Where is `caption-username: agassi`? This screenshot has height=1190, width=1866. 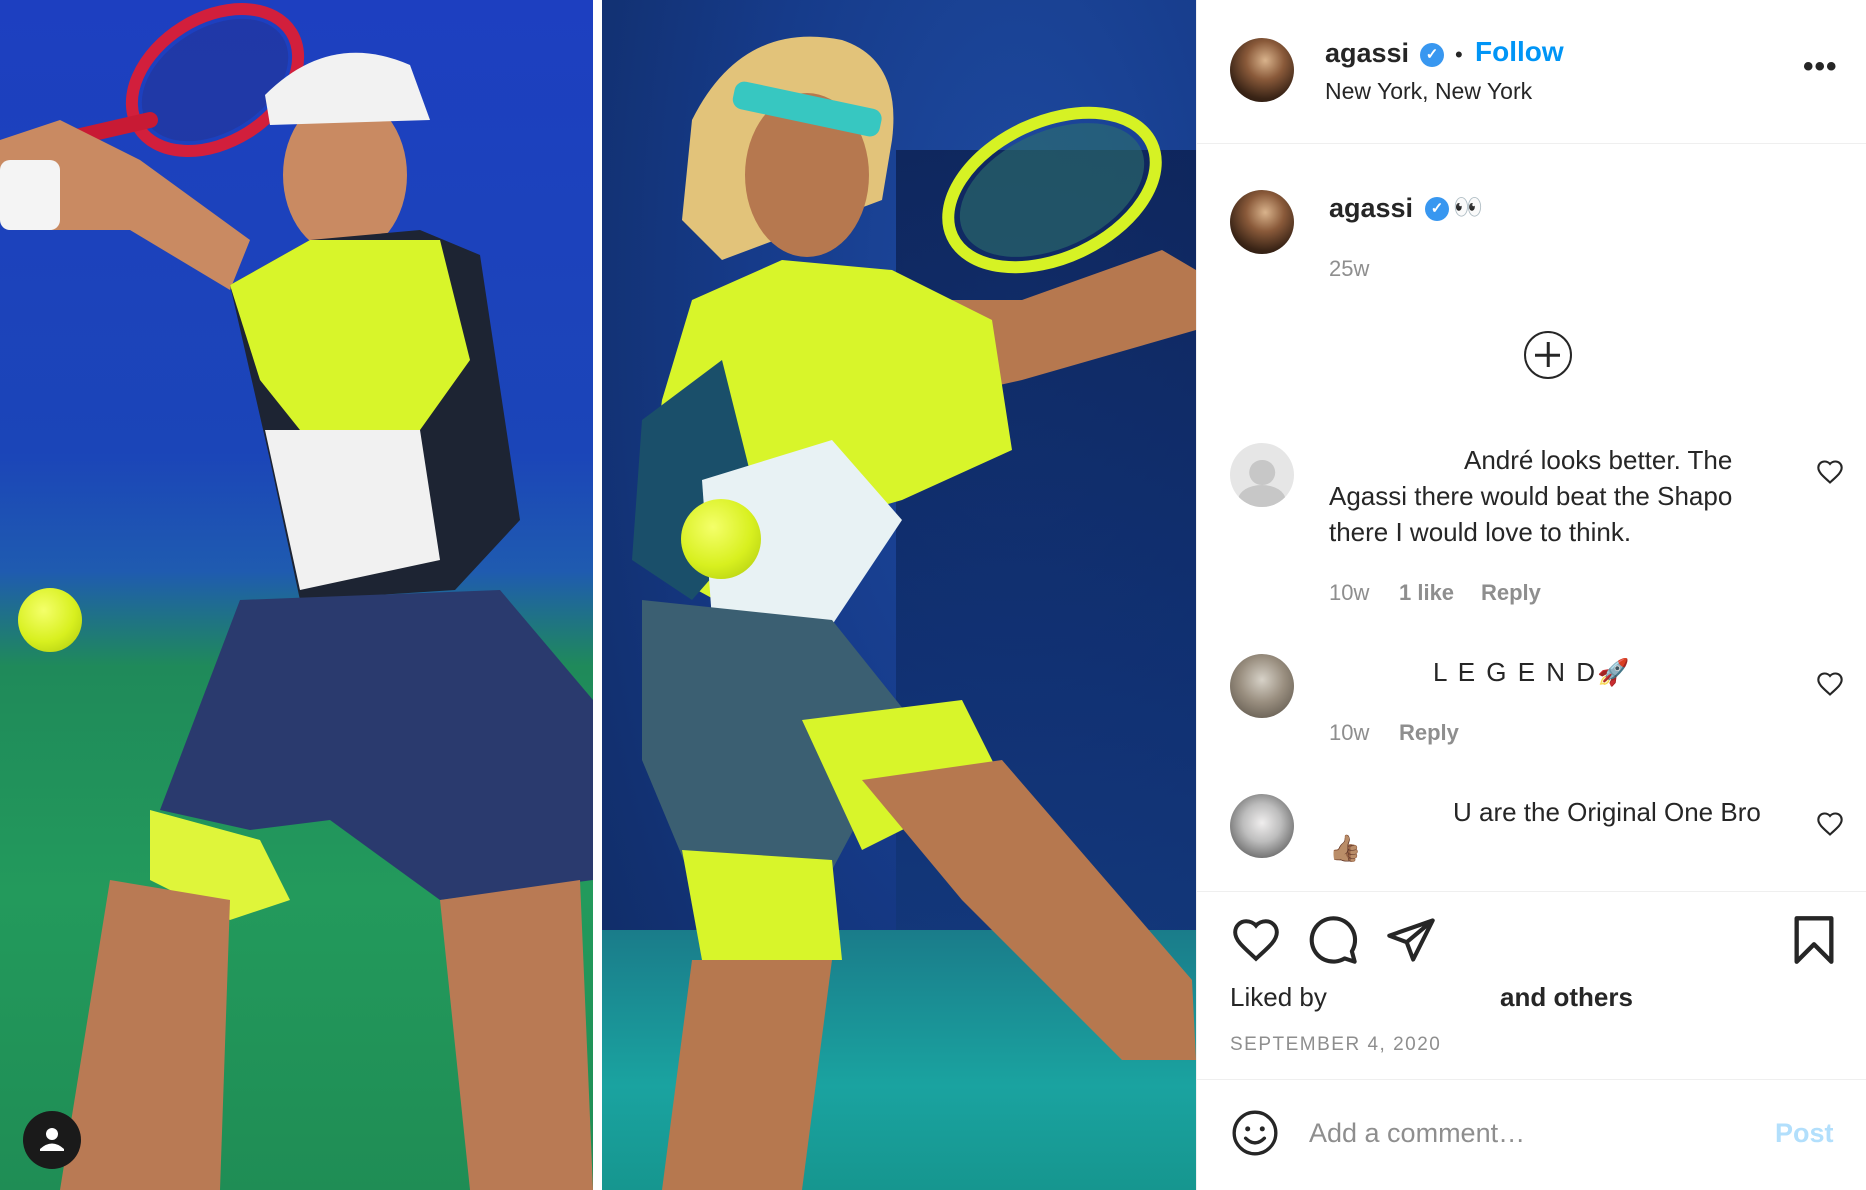
caption-username: agassi is located at coordinates (1371, 208).